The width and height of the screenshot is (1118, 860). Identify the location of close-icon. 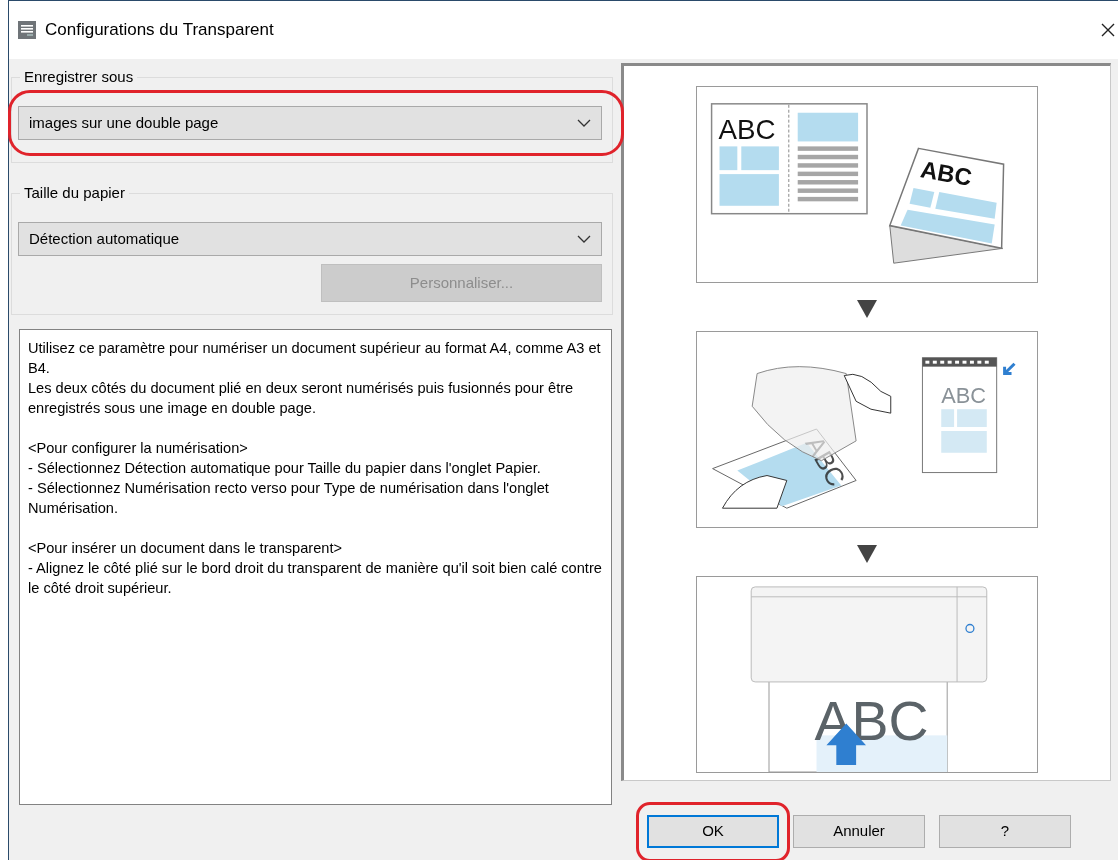
(1108, 30).